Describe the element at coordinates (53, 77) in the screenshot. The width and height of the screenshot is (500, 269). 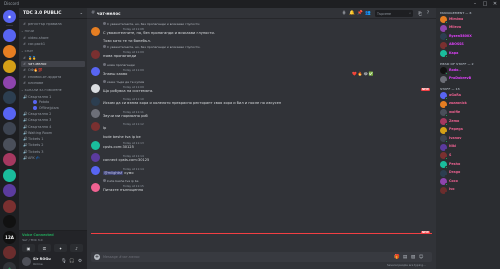
I see `channel-item: # снимки-от-ярдата` at that location.